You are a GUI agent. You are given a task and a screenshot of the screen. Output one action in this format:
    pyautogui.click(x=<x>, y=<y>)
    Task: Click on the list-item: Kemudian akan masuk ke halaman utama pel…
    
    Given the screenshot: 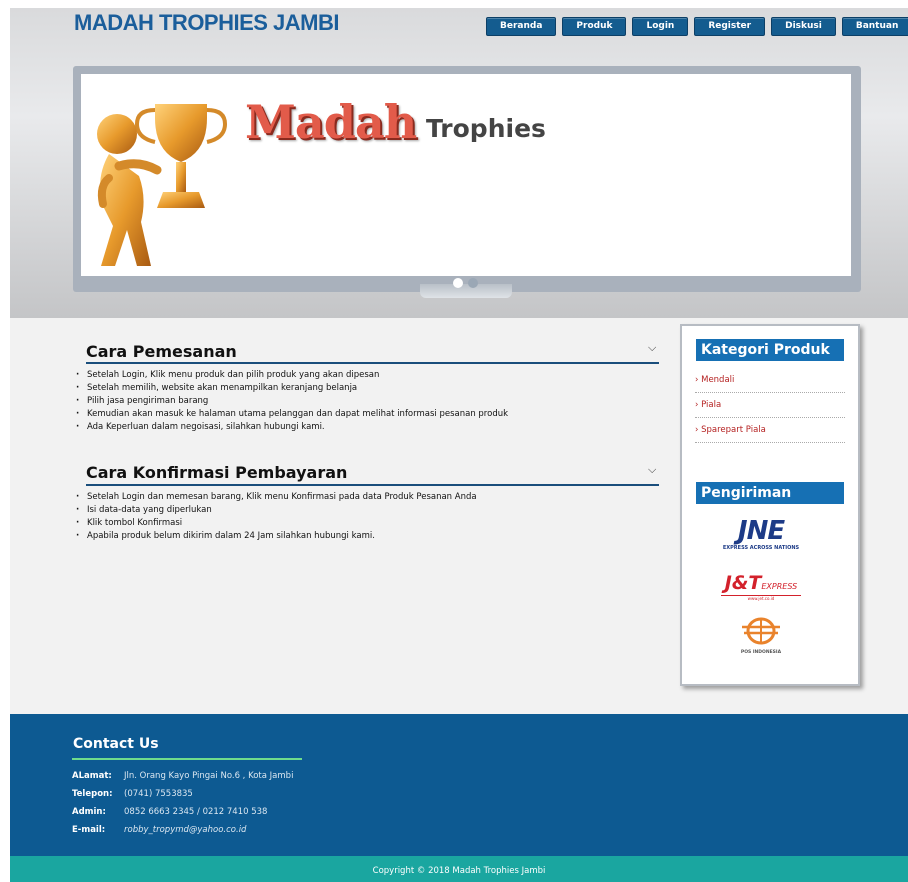 What is the action you would take?
    pyautogui.click(x=292, y=414)
    